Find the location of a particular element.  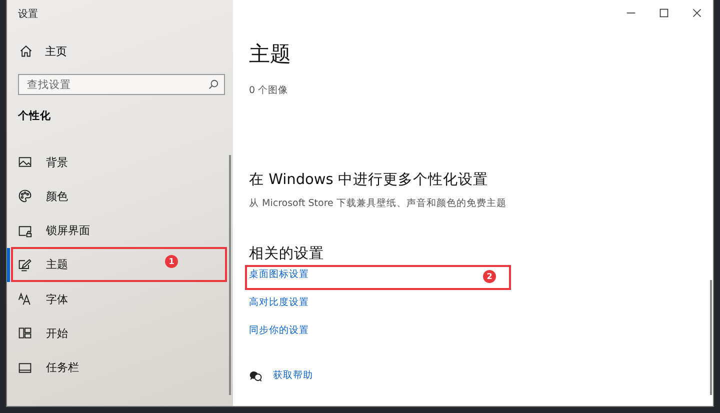

maximize-icon is located at coordinates (663, 13).